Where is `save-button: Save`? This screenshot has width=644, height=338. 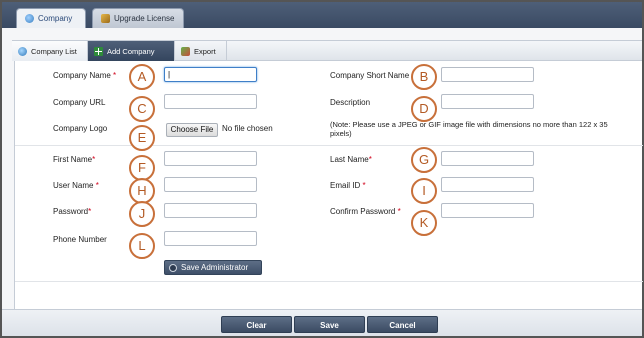 save-button: Save is located at coordinates (329, 324).